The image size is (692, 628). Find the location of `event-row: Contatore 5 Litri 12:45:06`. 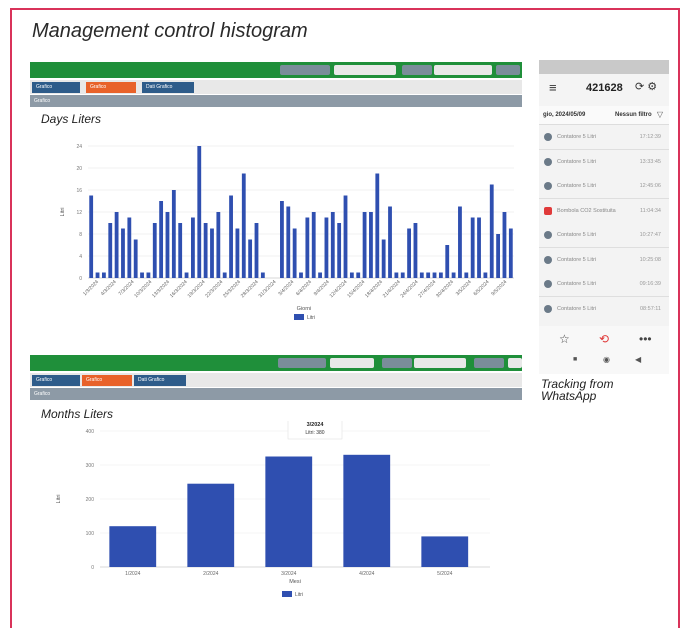

event-row: Contatore 5 Litri 12:45:06 is located at coordinates (604, 186).